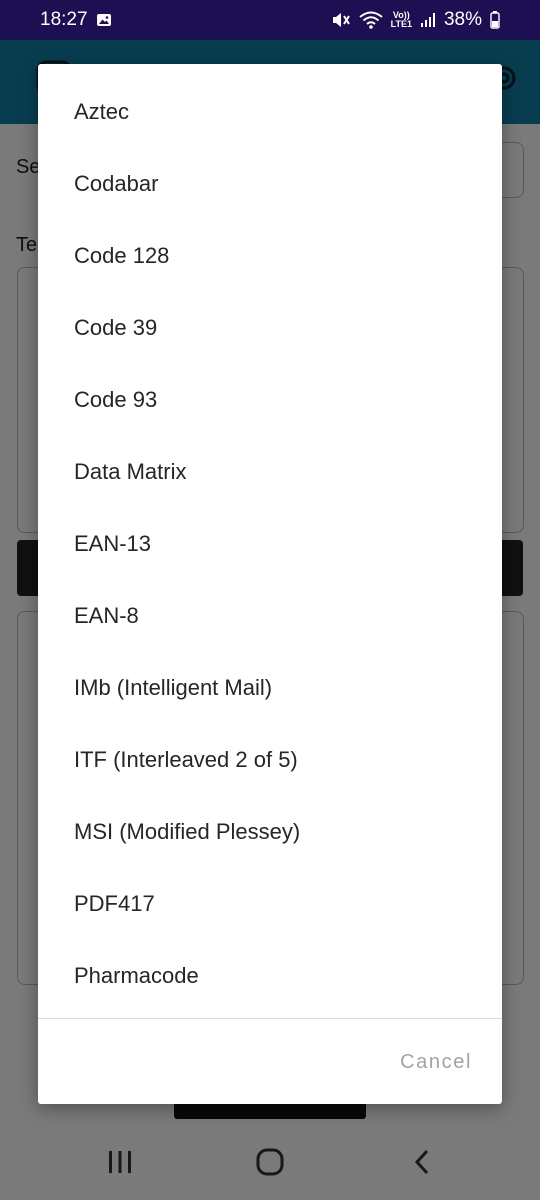 The image size is (540, 1200). I want to click on option-itf: ITF (Interleaved 2 of 5), so click(270, 760).